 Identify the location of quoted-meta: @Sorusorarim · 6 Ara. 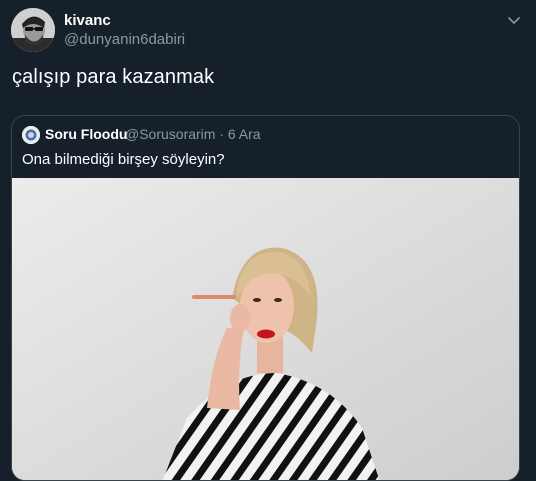
(193, 134).